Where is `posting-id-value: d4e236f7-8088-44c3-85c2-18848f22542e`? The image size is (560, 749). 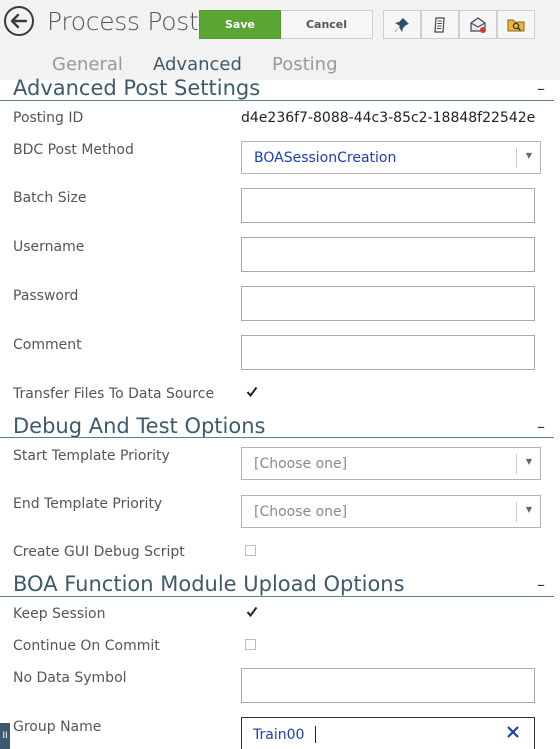 posting-id-value: d4e236f7-8088-44c3-85c2-18848f22542e is located at coordinates (388, 118).